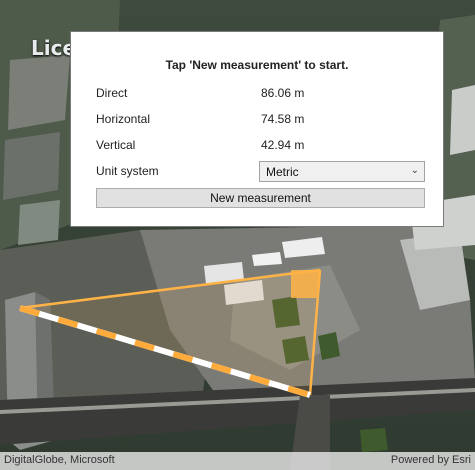 This screenshot has width=475, height=470. Describe the element at coordinates (112, 93) in the screenshot. I see `direct-label: Direct` at that location.